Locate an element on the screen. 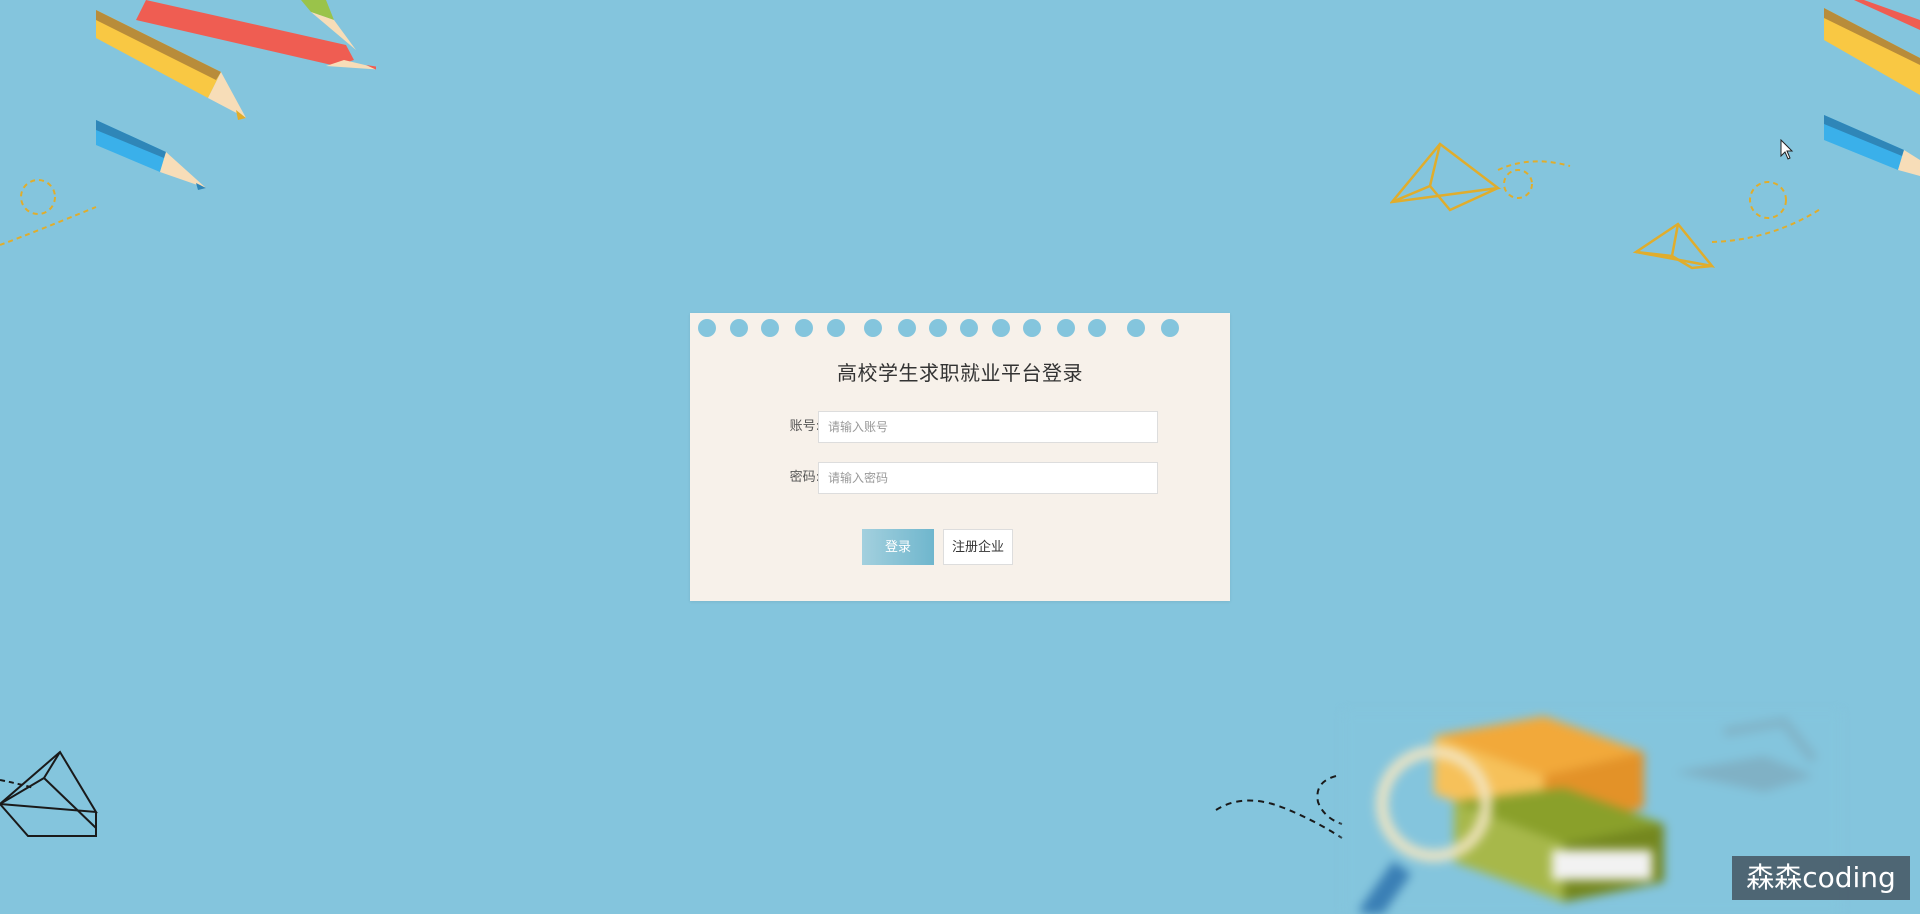  password-label: 密码: is located at coordinates (804, 477).